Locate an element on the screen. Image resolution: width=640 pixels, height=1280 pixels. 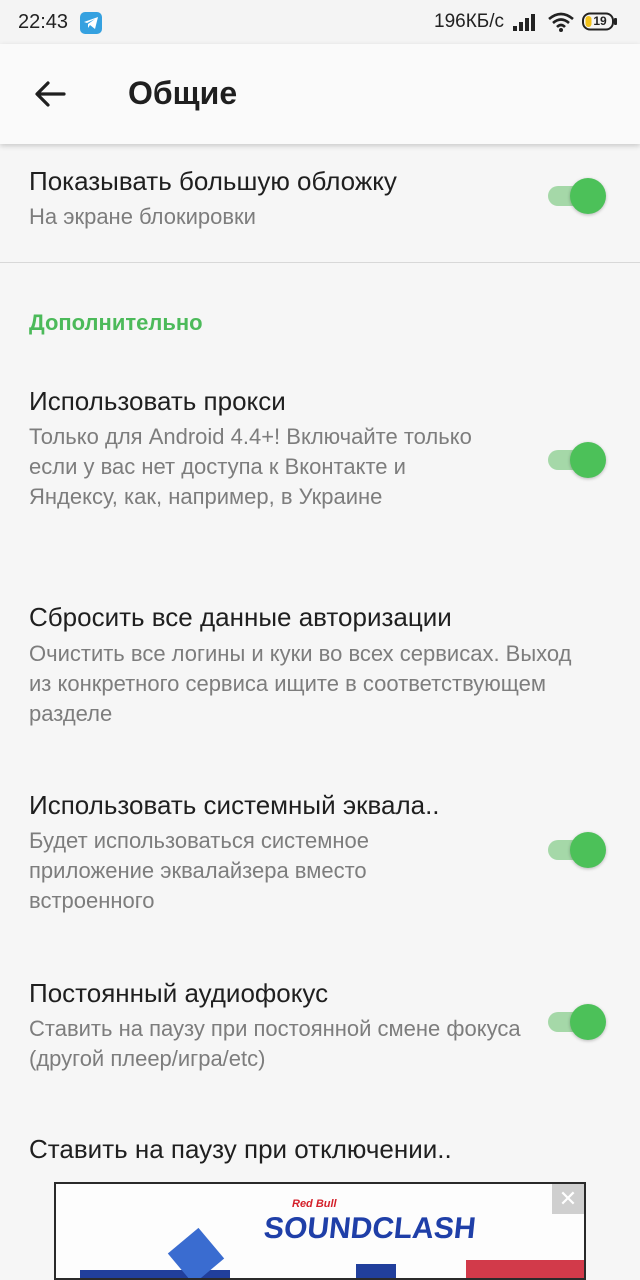
back-button is located at coordinates (50, 94).